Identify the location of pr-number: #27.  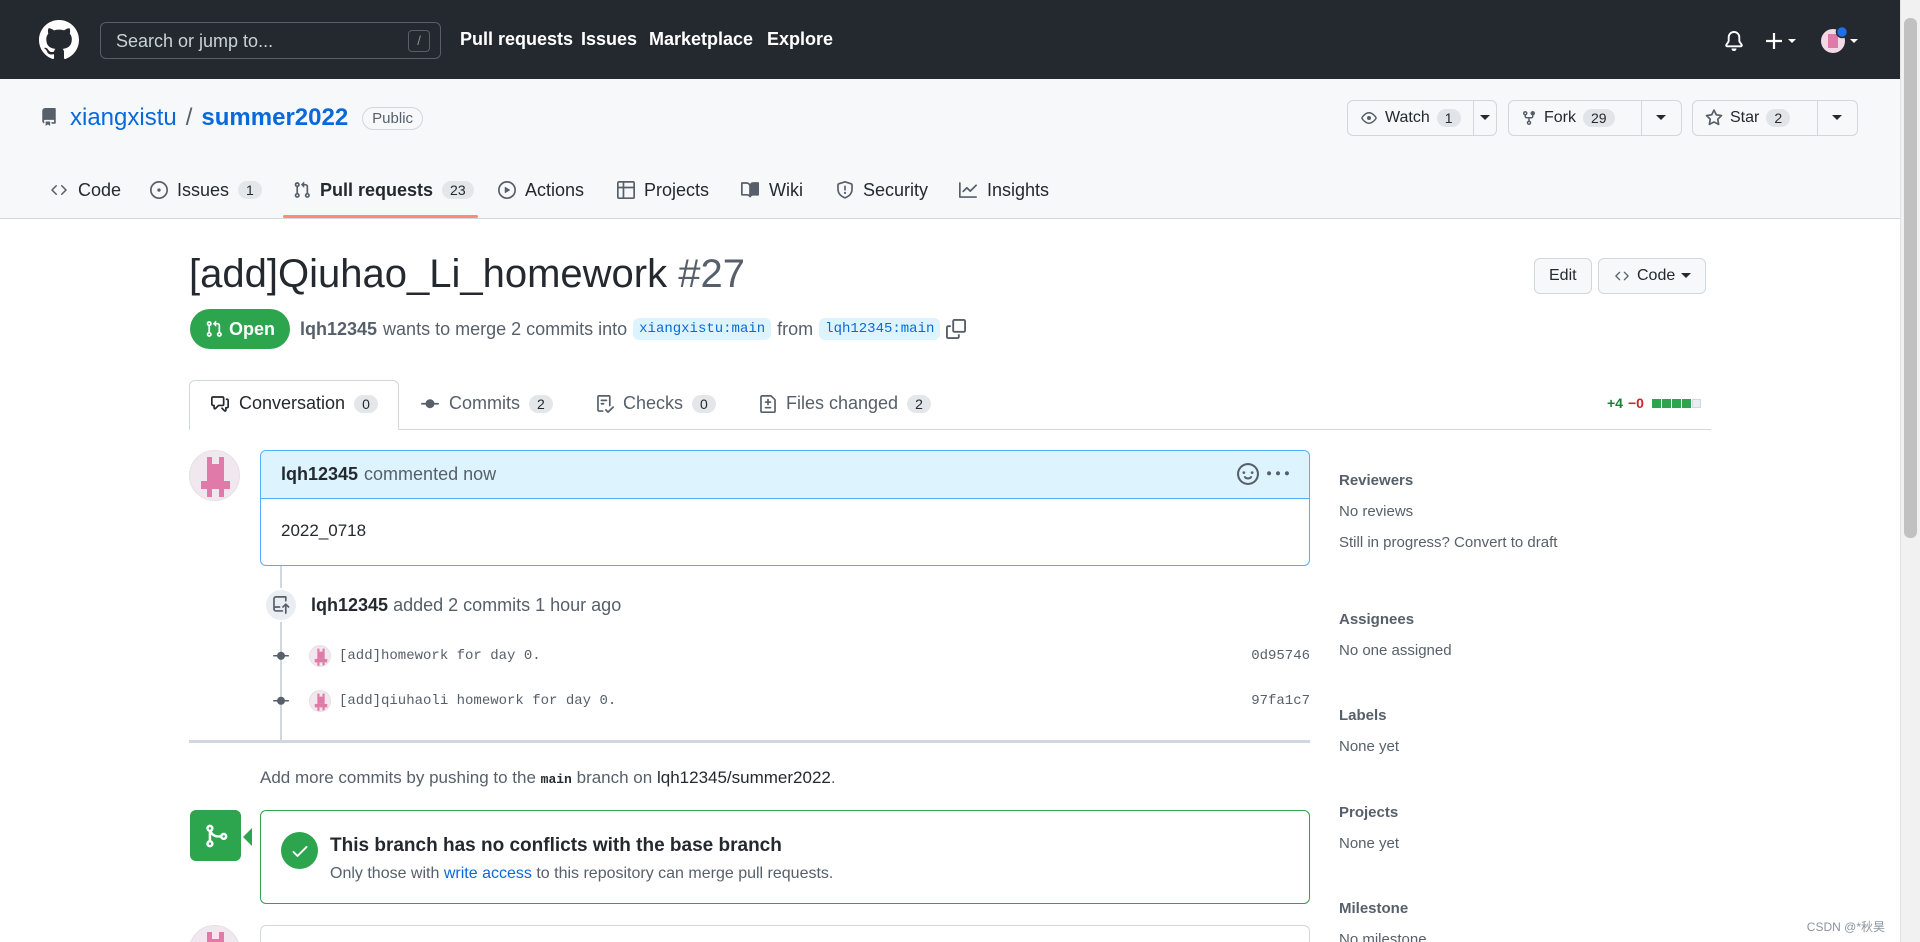
(711, 274).